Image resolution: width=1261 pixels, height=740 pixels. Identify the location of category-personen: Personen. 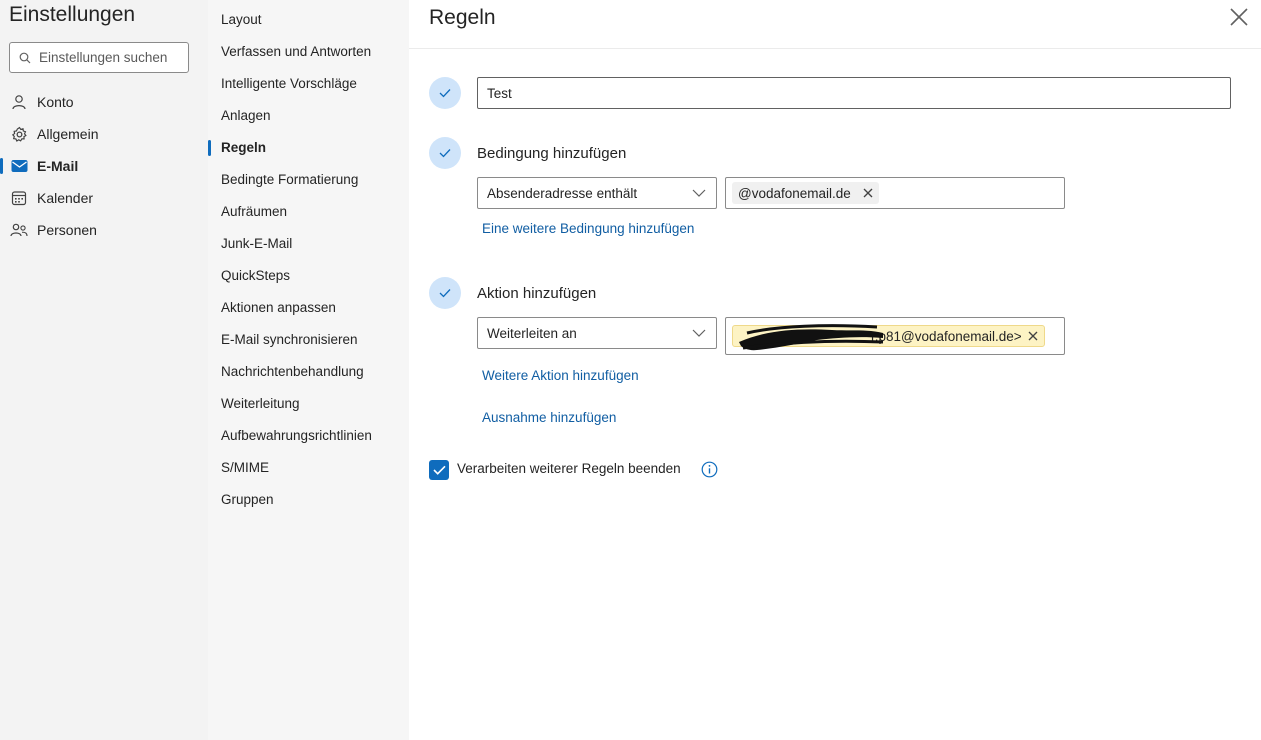
(104, 230).